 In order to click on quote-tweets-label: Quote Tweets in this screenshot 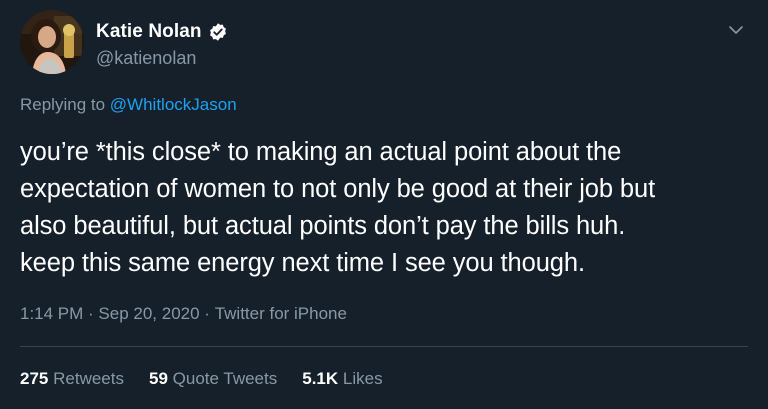, I will do `click(225, 378)`.